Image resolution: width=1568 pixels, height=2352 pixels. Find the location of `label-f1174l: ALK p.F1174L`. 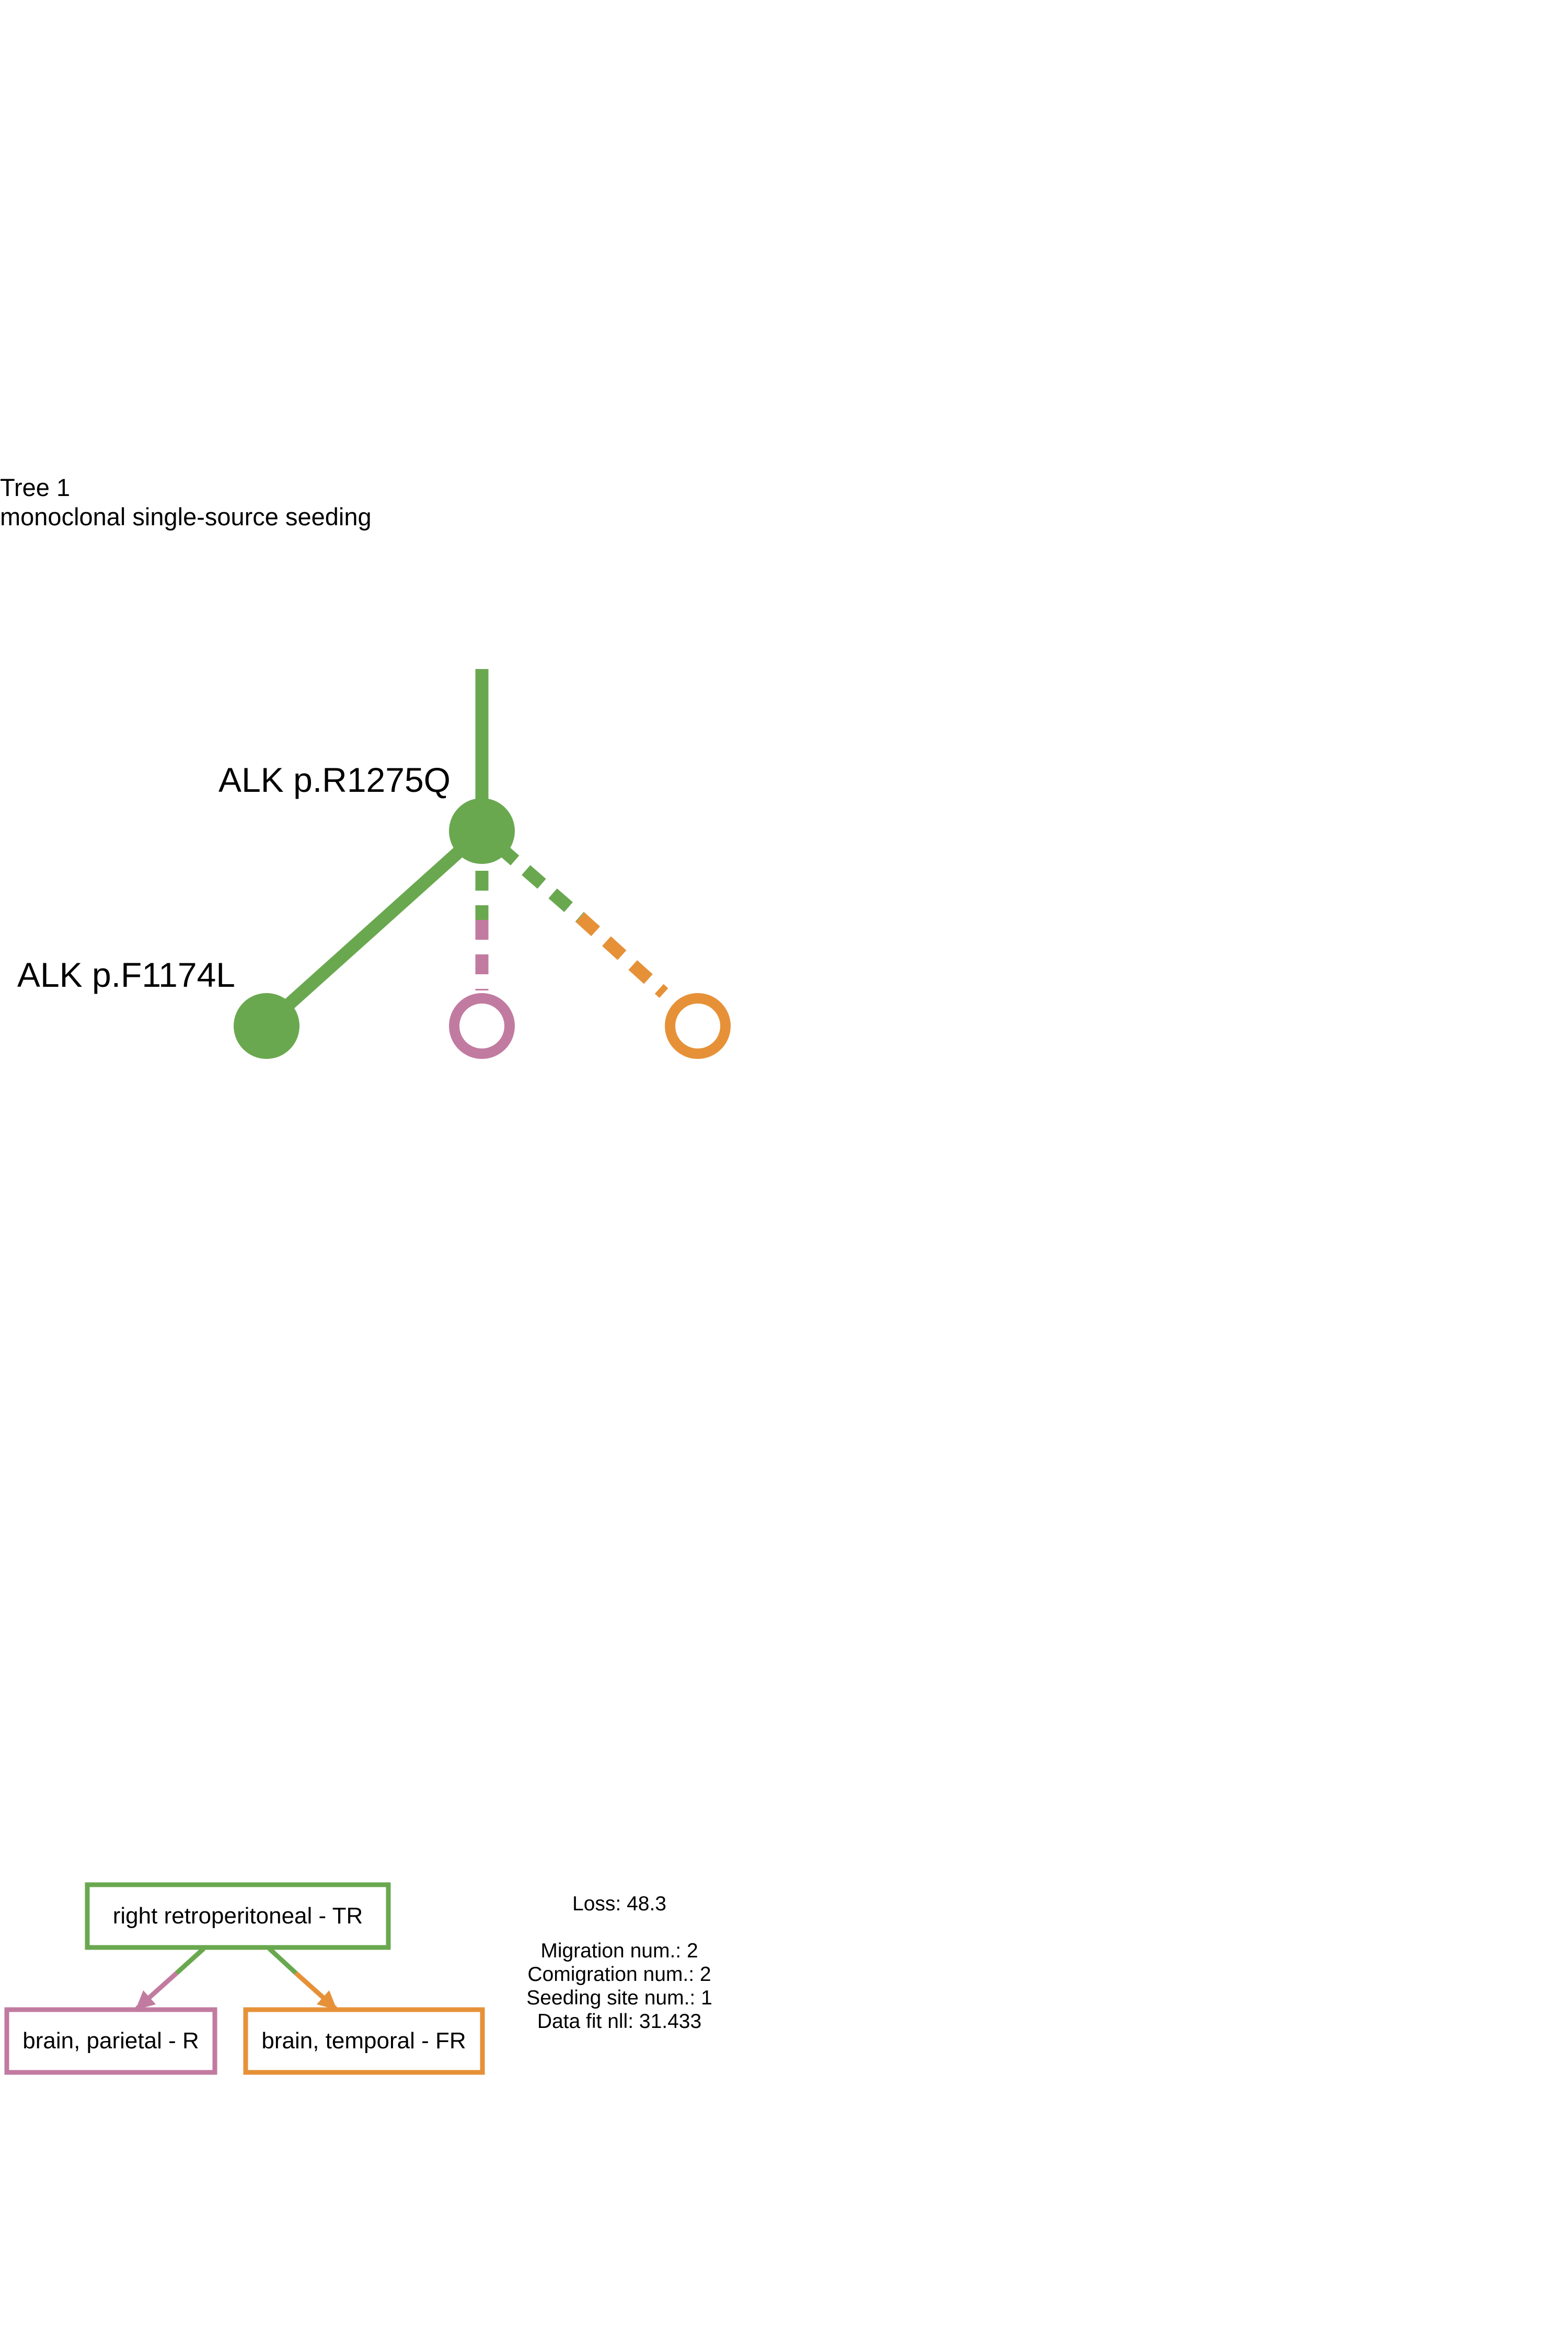

label-f1174l: ALK p.F1174L is located at coordinates (126, 974).